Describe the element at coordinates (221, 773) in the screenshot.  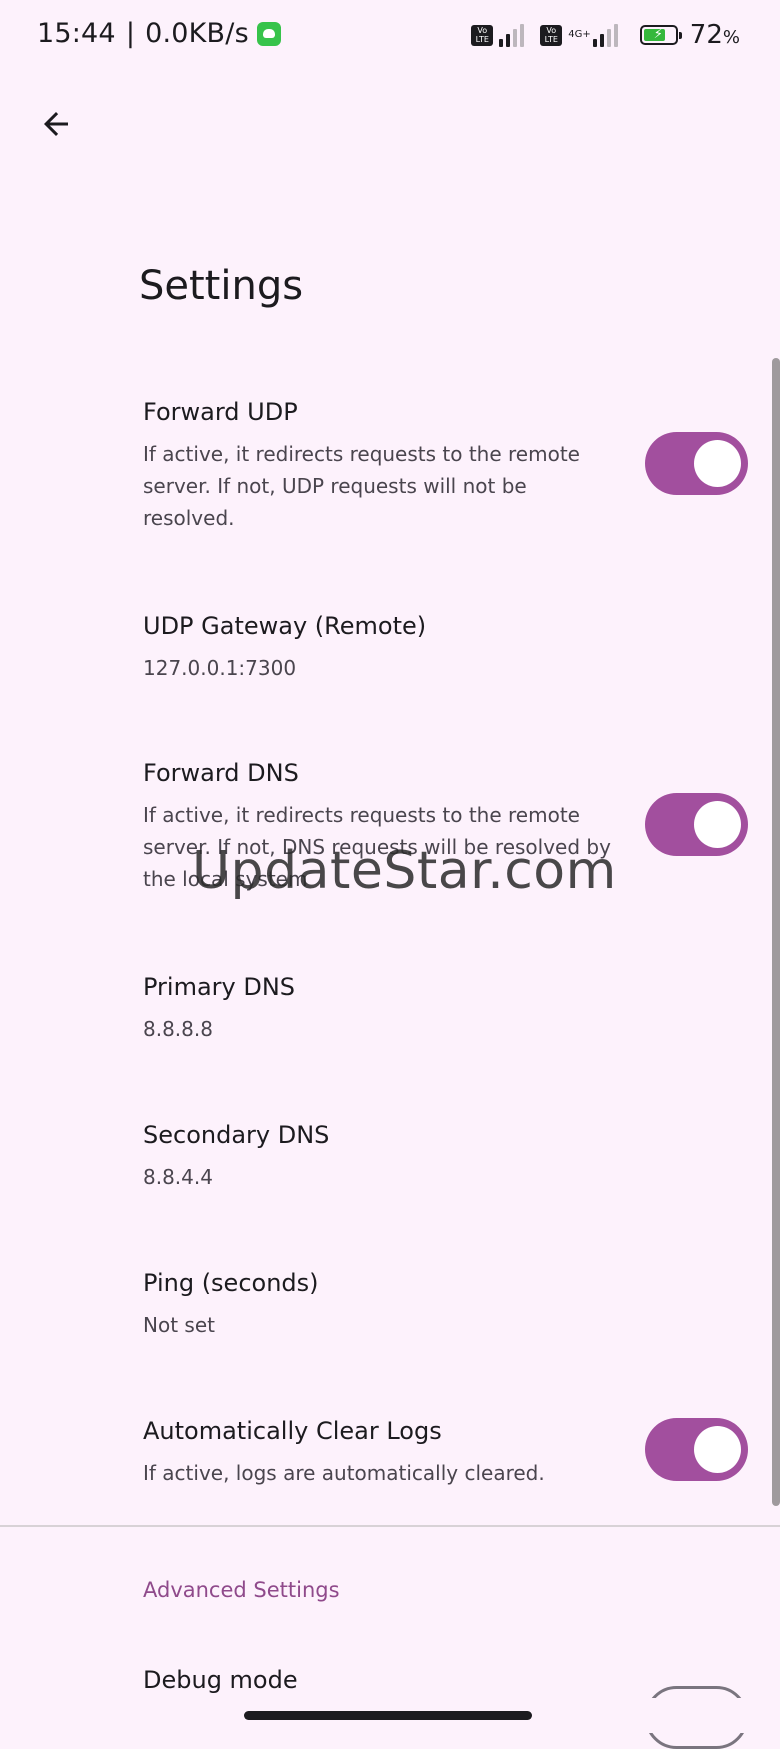
I see `pref-title: Forward DNS` at that location.